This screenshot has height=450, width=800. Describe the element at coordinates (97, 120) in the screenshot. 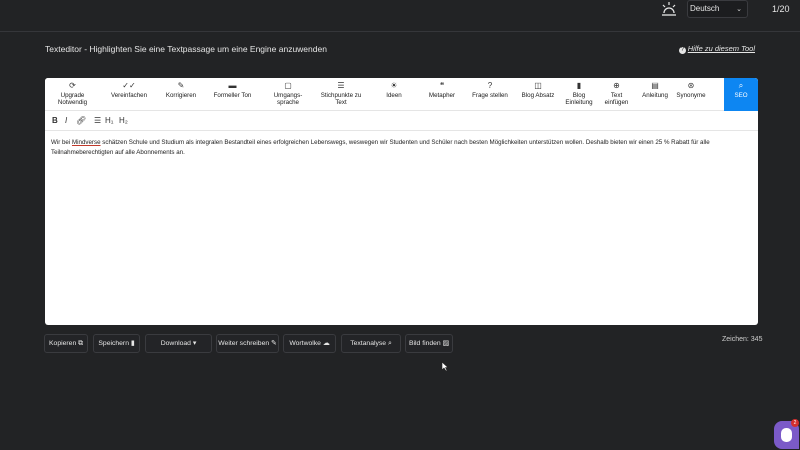

I see `align-icon: ☰` at that location.